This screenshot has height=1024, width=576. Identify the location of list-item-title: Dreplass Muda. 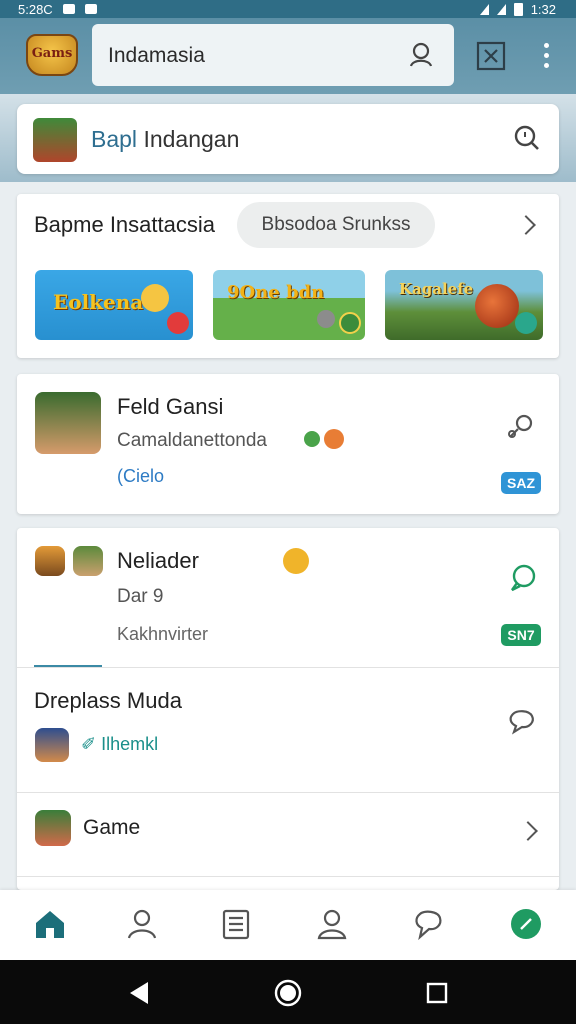
(108, 701).